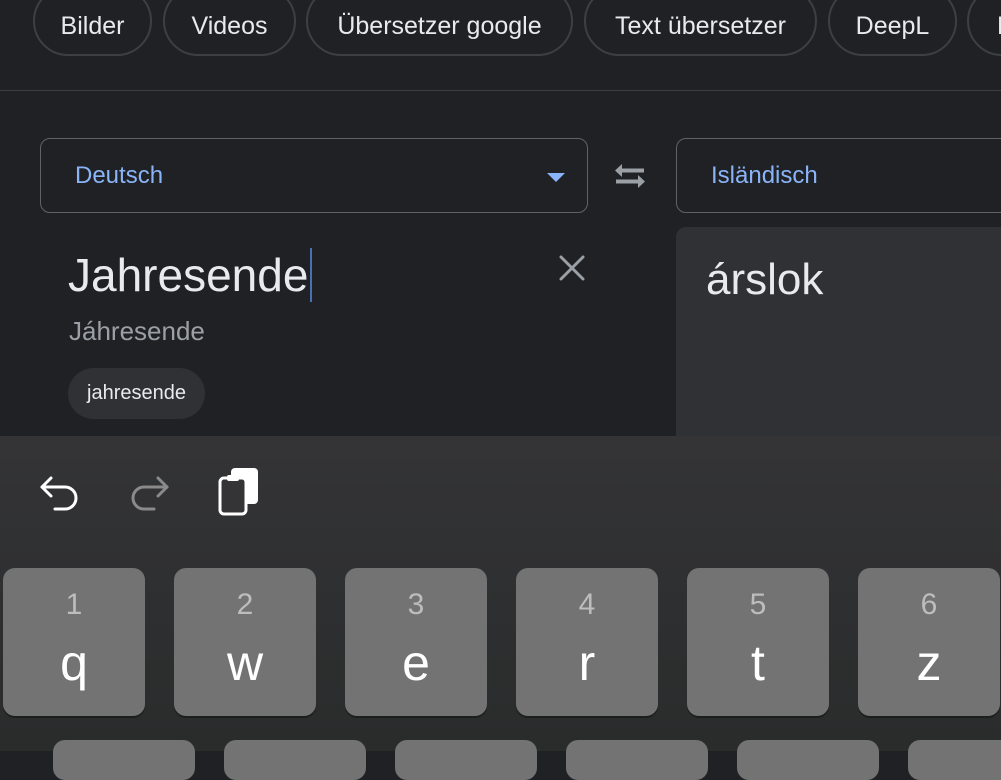  What do you see at coordinates (245, 604) in the screenshot?
I see `key-number: 2` at bounding box center [245, 604].